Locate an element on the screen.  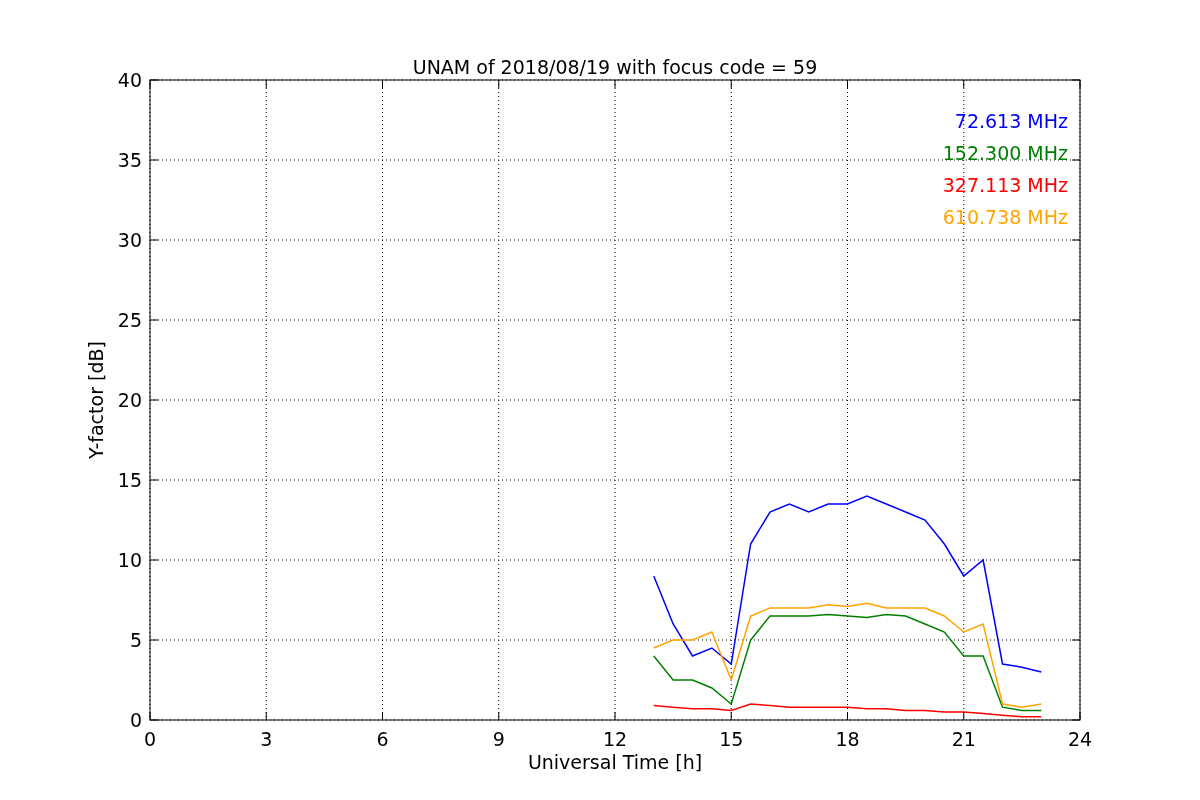
tick-label: 25 is located at coordinates (129, 320).